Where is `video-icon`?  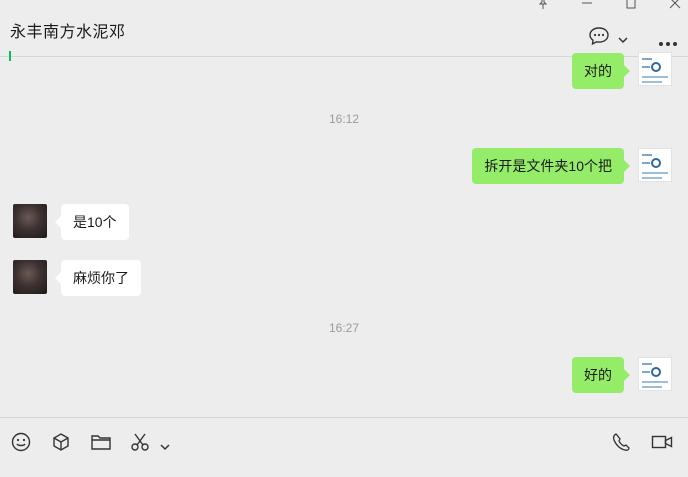 video-icon is located at coordinates (662, 444).